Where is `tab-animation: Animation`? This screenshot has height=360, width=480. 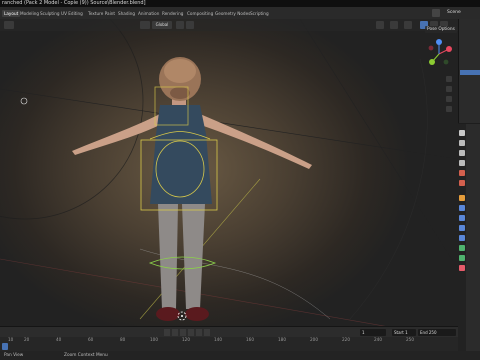 tab-animation: Animation is located at coordinates (148, 13).